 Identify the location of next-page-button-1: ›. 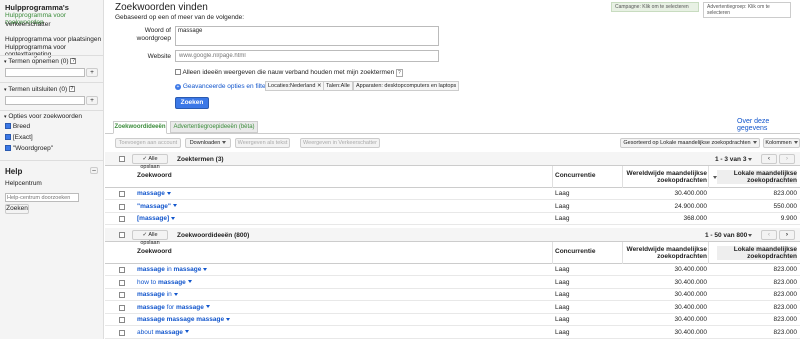
(787, 159).